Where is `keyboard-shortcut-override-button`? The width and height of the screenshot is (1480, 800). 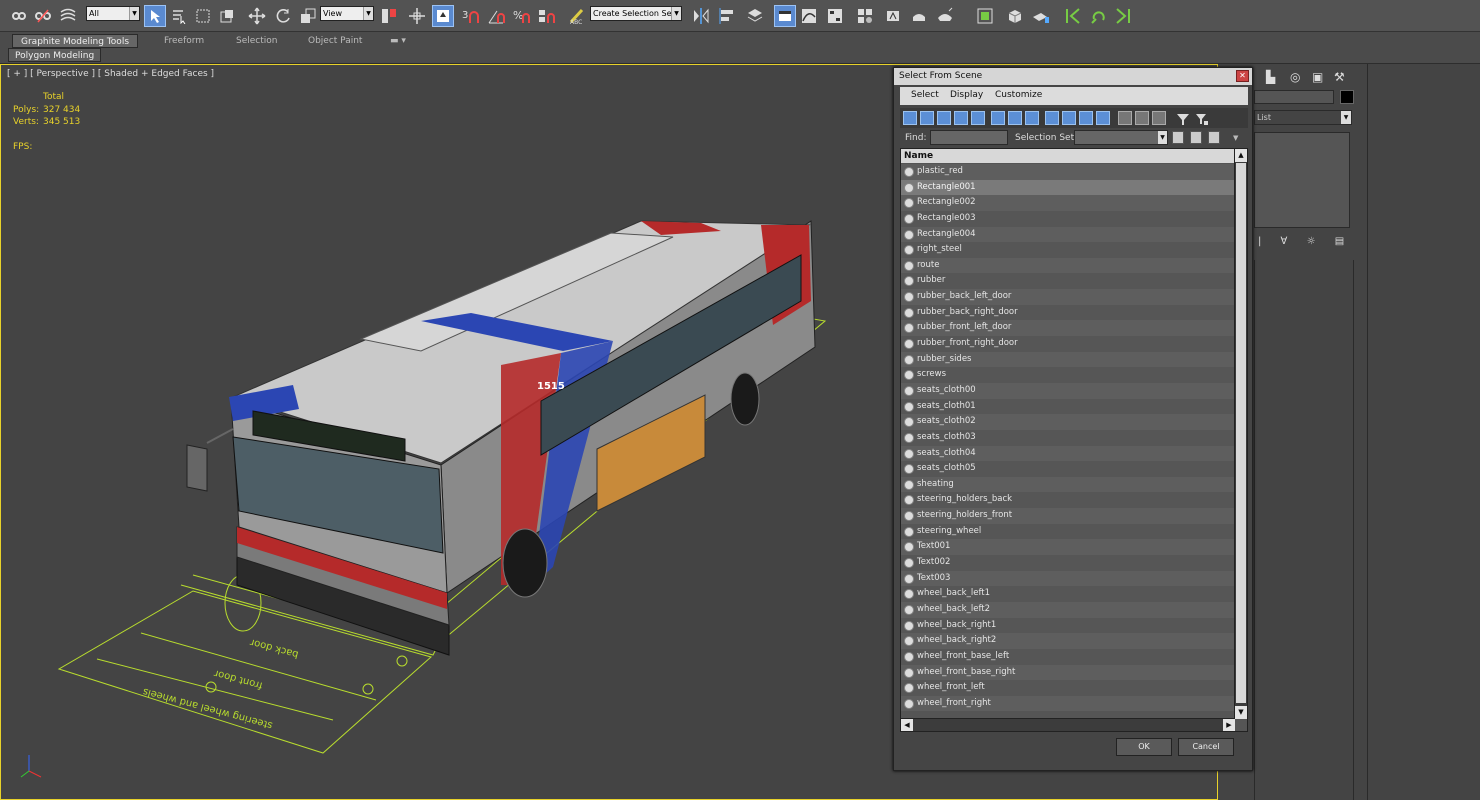 keyboard-shortcut-override-button is located at coordinates (443, 16).